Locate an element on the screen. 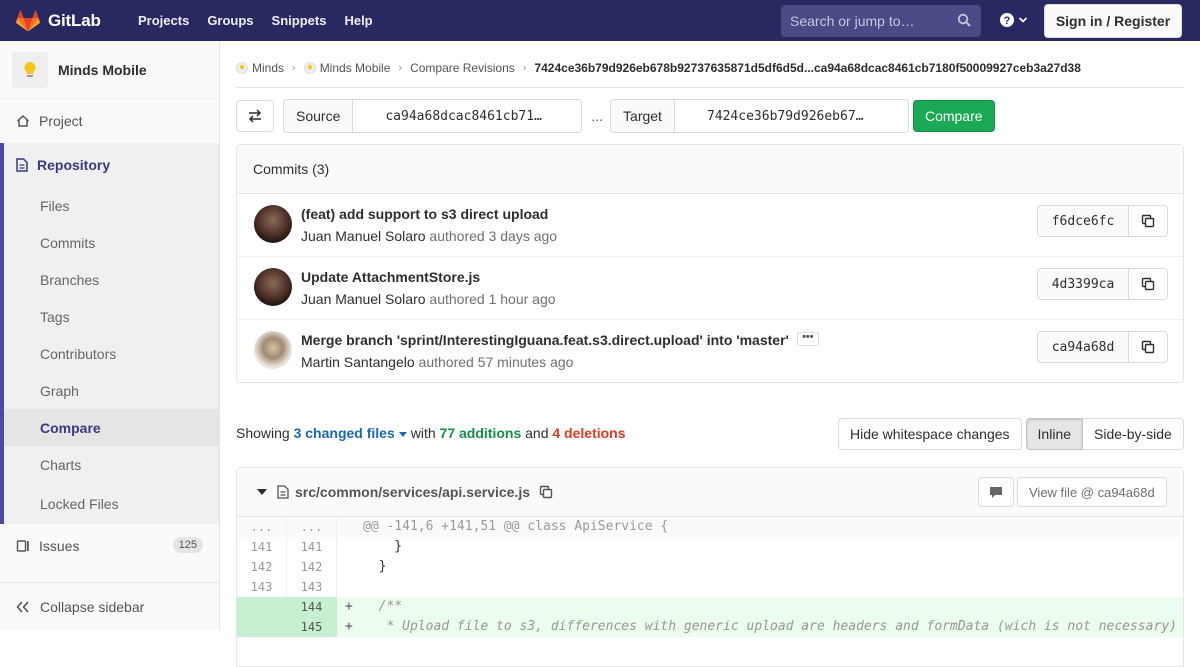  and-word: and is located at coordinates (537, 433).